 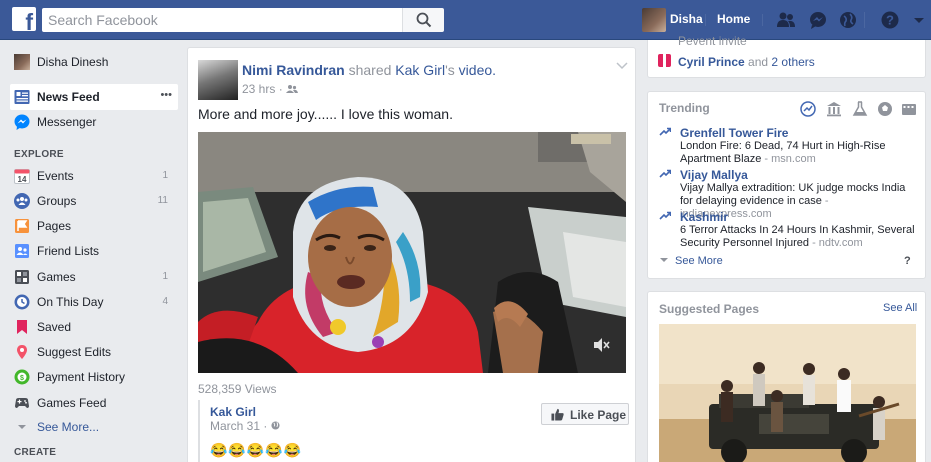 What do you see at coordinates (22, 226) in the screenshot?
I see `flag-icon` at bounding box center [22, 226].